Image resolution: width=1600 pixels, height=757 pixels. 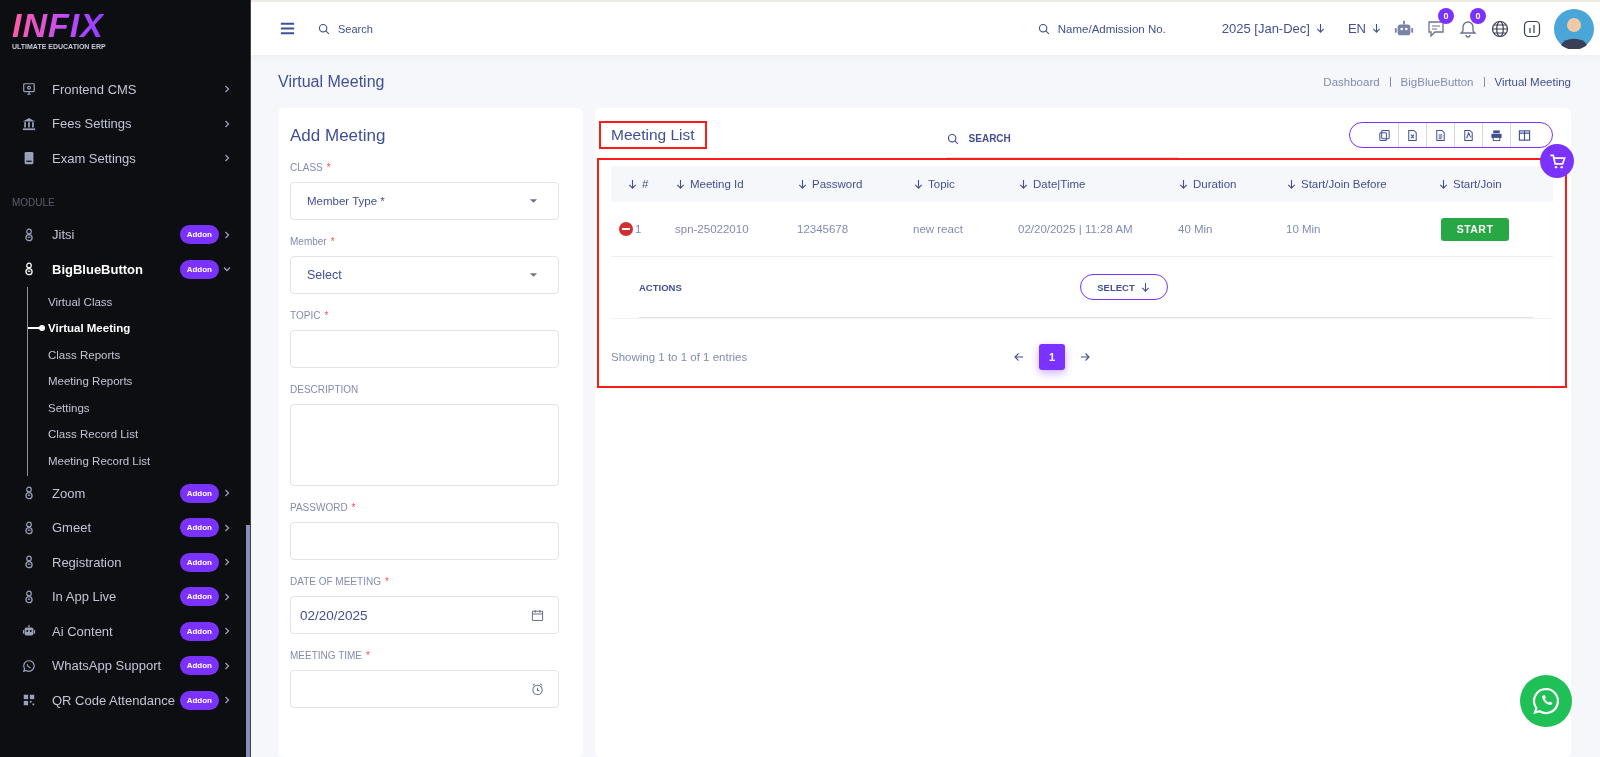 What do you see at coordinates (139, 434) in the screenshot?
I see `submenu-item: Class Record List` at bounding box center [139, 434].